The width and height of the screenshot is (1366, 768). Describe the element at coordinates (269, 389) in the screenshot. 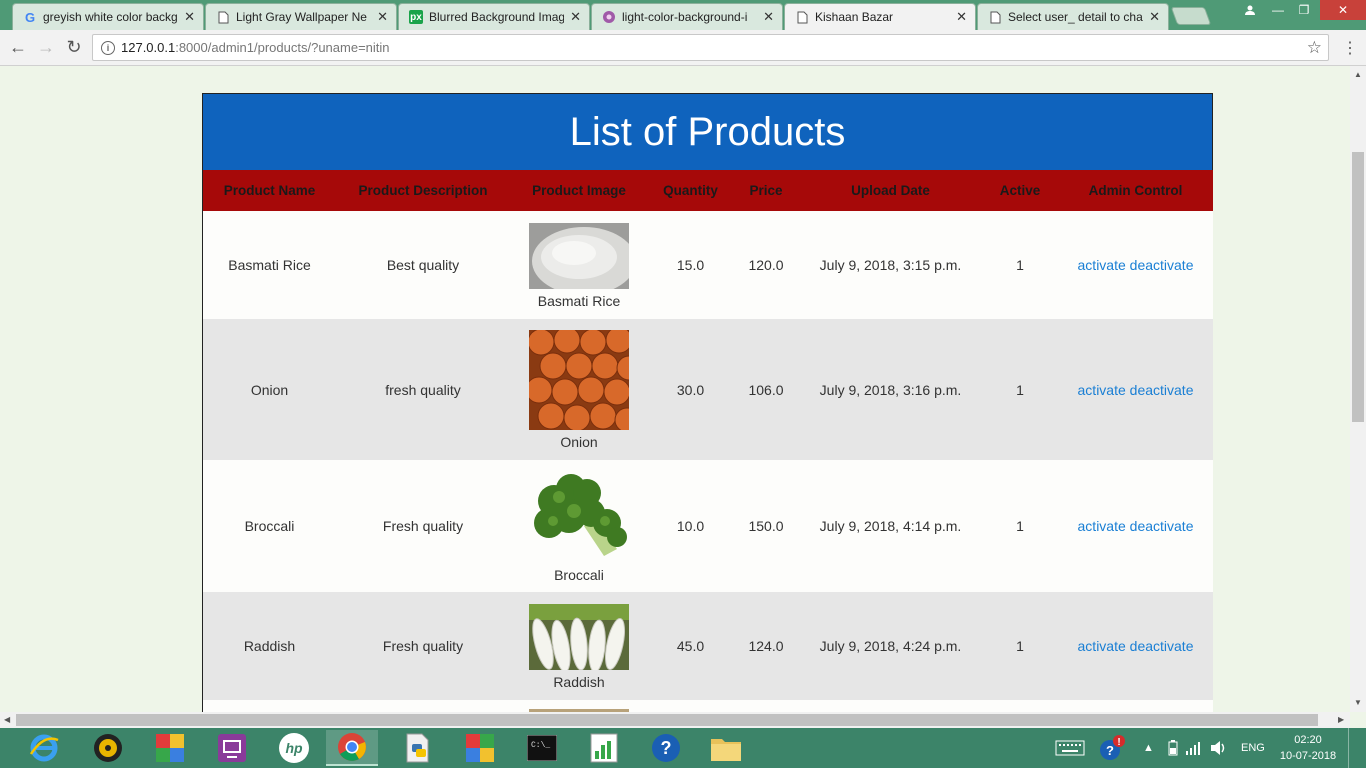

I see `product-name: Onion` at that location.